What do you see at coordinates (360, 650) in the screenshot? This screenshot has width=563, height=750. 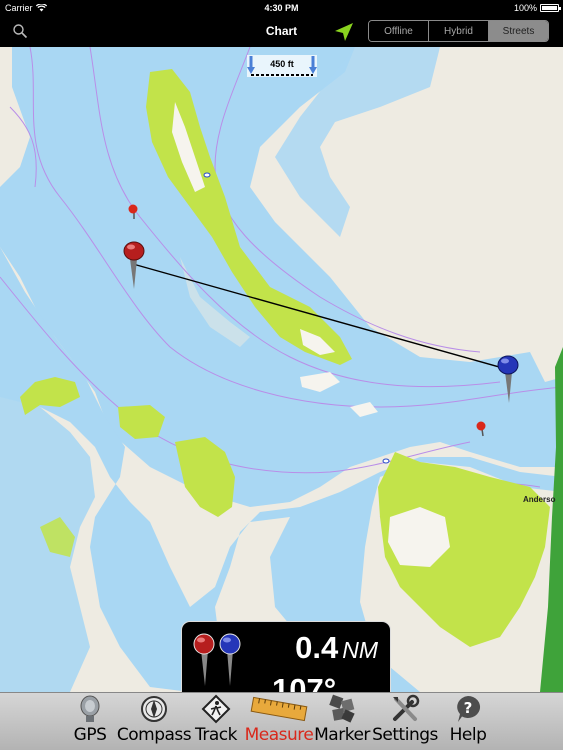 I see `distance-unit: NM` at bounding box center [360, 650].